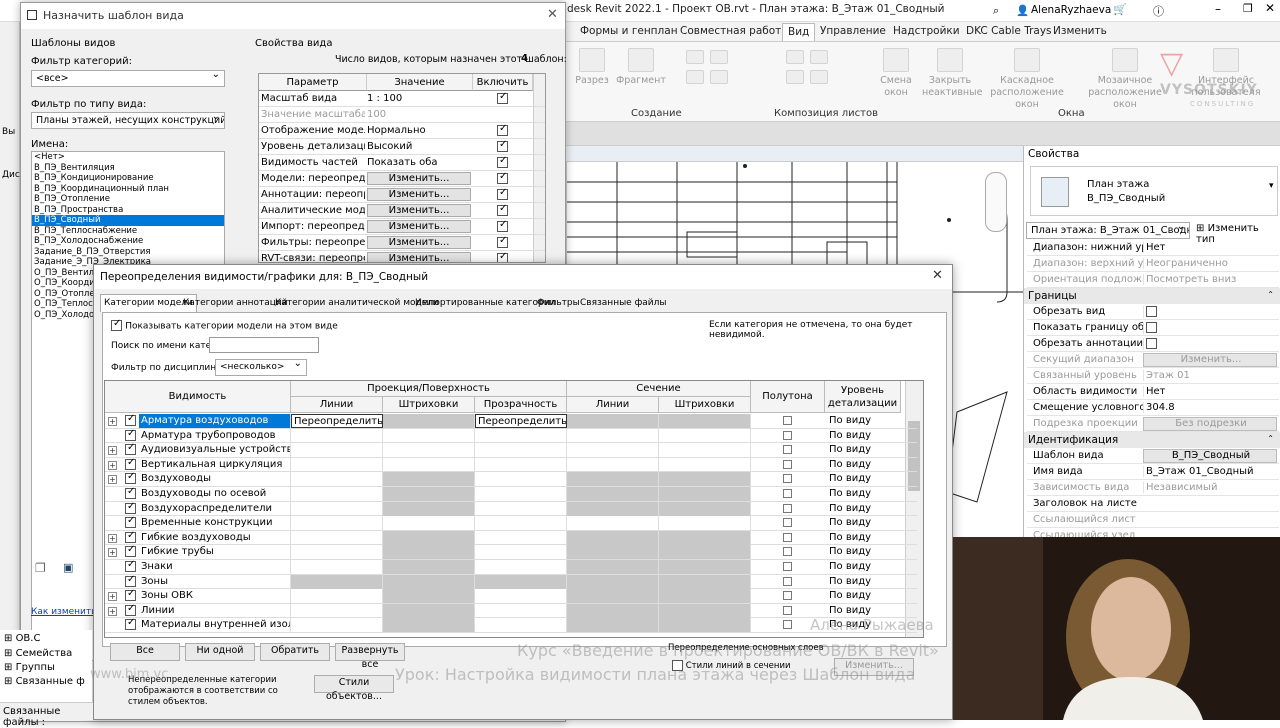 The image size is (1280, 728). What do you see at coordinates (1071, 10) in the screenshot?
I see `user-name: AlenaRyzhaeva` at bounding box center [1071, 10].